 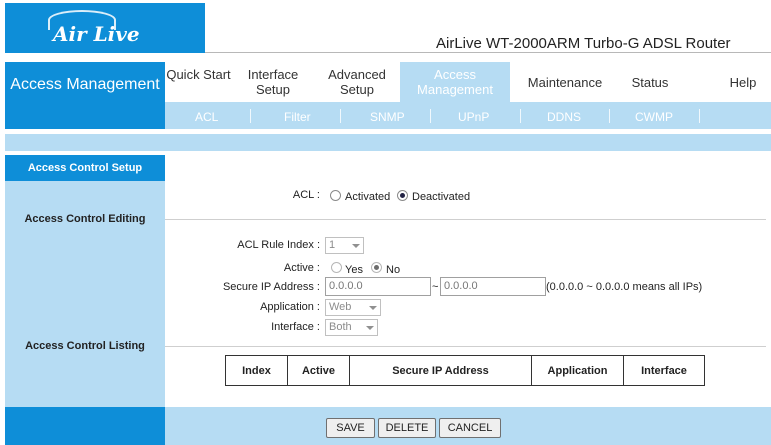 What do you see at coordinates (578, 370) in the screenshot?
I see `table-header-application: Application` at bounding box center [578, 370].